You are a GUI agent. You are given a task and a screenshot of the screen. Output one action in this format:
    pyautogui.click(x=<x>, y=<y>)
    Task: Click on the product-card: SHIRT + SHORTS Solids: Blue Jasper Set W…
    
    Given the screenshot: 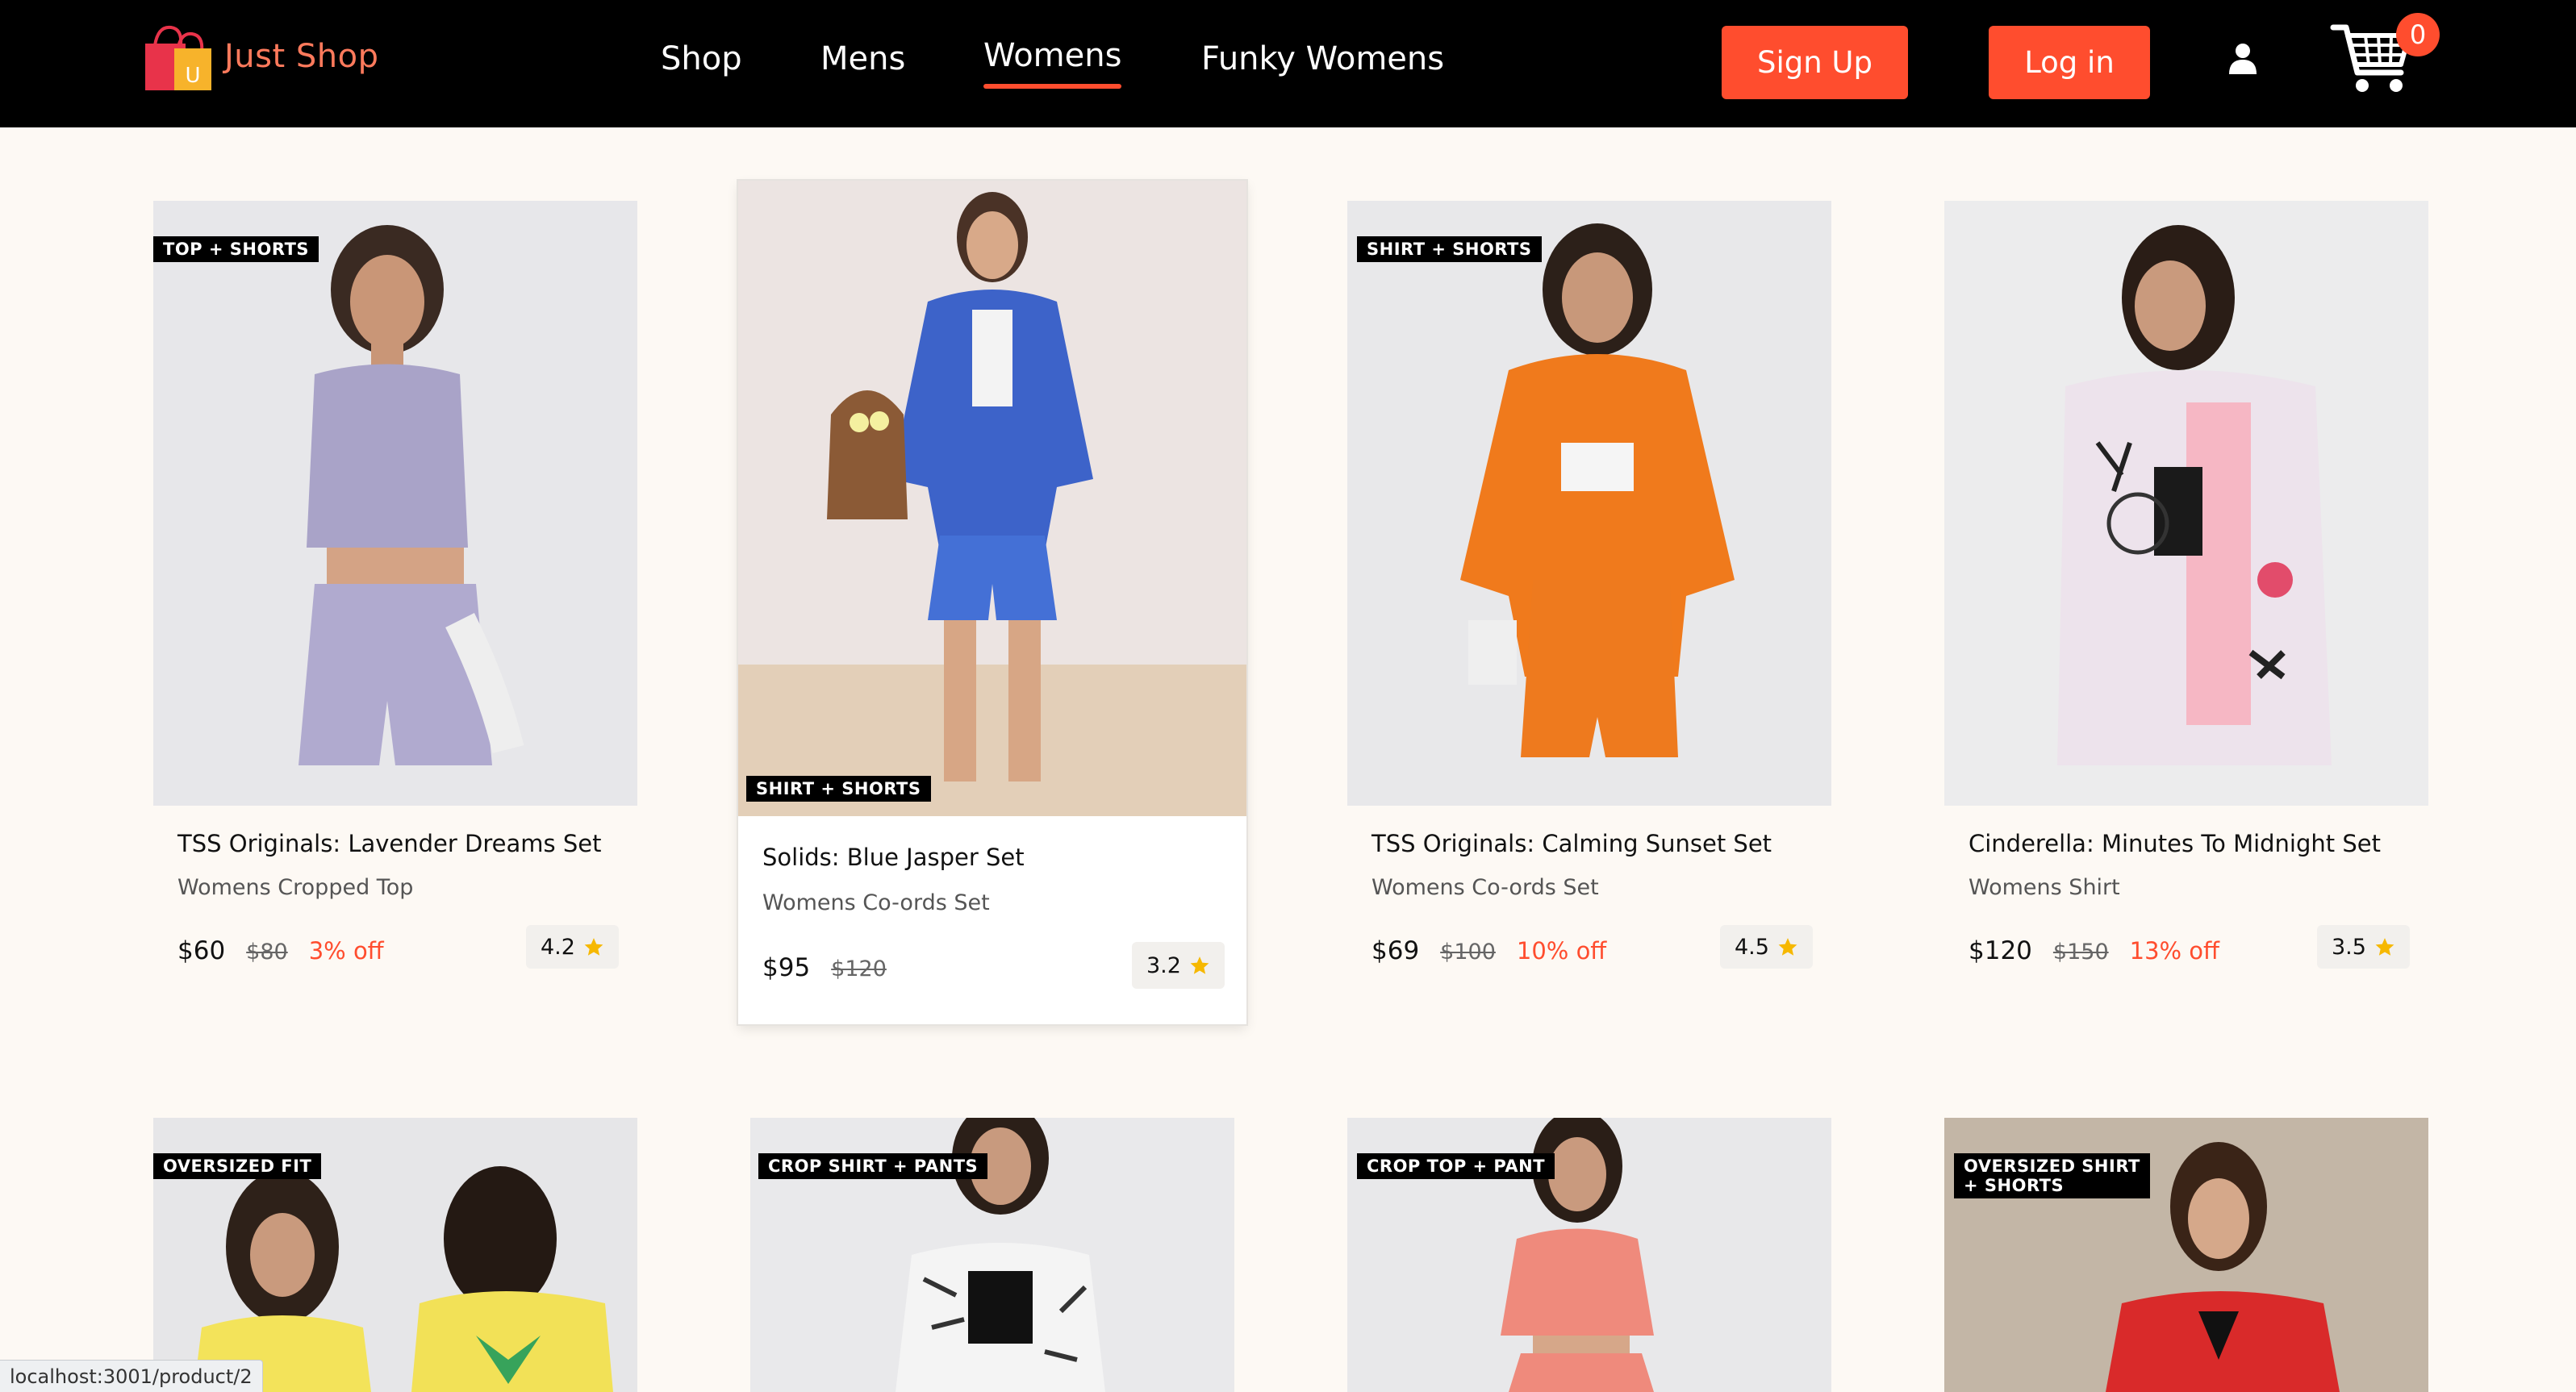 What is the action you would take?
    pyautogui.click(x=992, y=602)
    